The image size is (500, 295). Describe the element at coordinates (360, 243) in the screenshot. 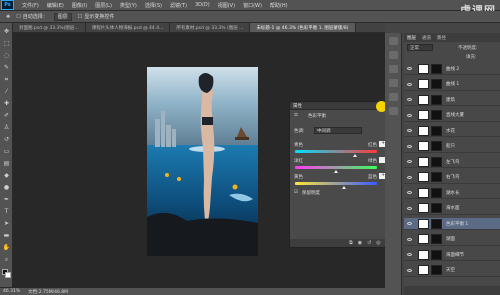

I see `view-previous-icon: ◉` at that location.